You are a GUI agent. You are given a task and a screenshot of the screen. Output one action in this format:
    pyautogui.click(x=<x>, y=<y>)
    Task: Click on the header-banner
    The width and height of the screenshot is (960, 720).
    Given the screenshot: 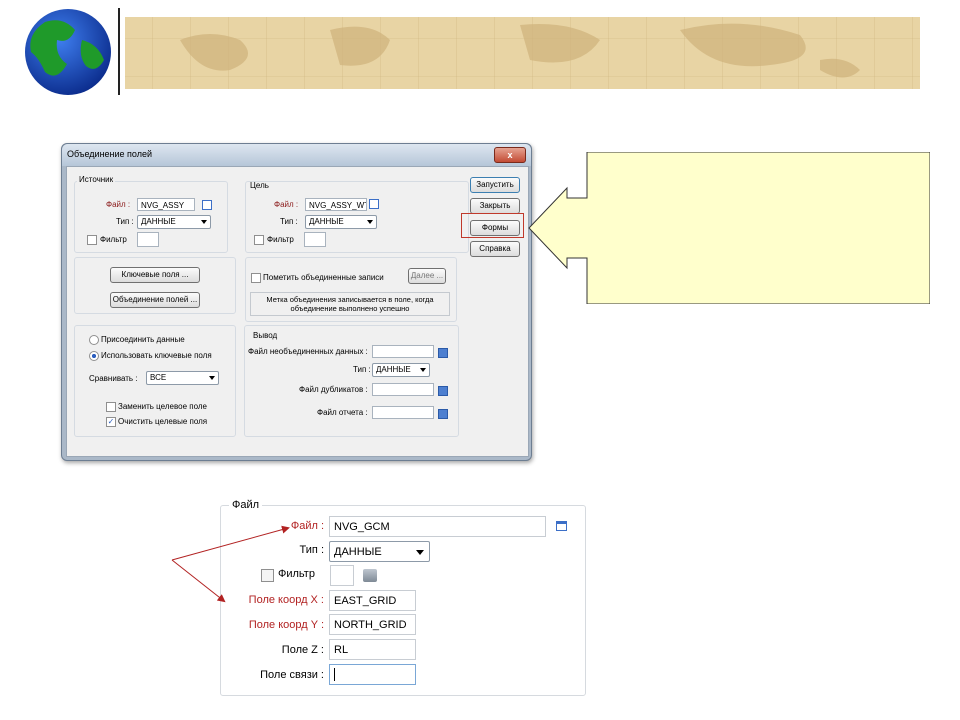 What is the action you would take?
    pyautogui.click(x=472, y=51)
    